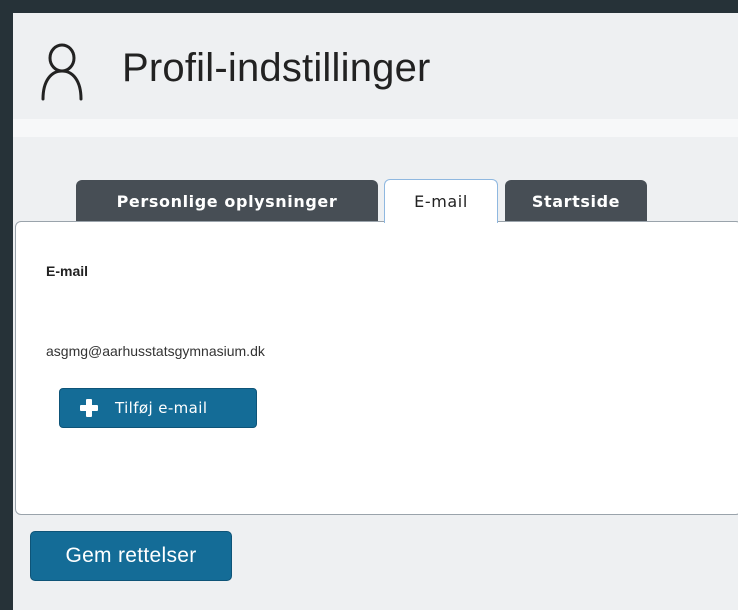 Image resolution: width=738 pixels, height=610 pixels. Describe the element at coordinates (576, 201) in the screenshot. I see `tab-startpage: Startside` at that location.